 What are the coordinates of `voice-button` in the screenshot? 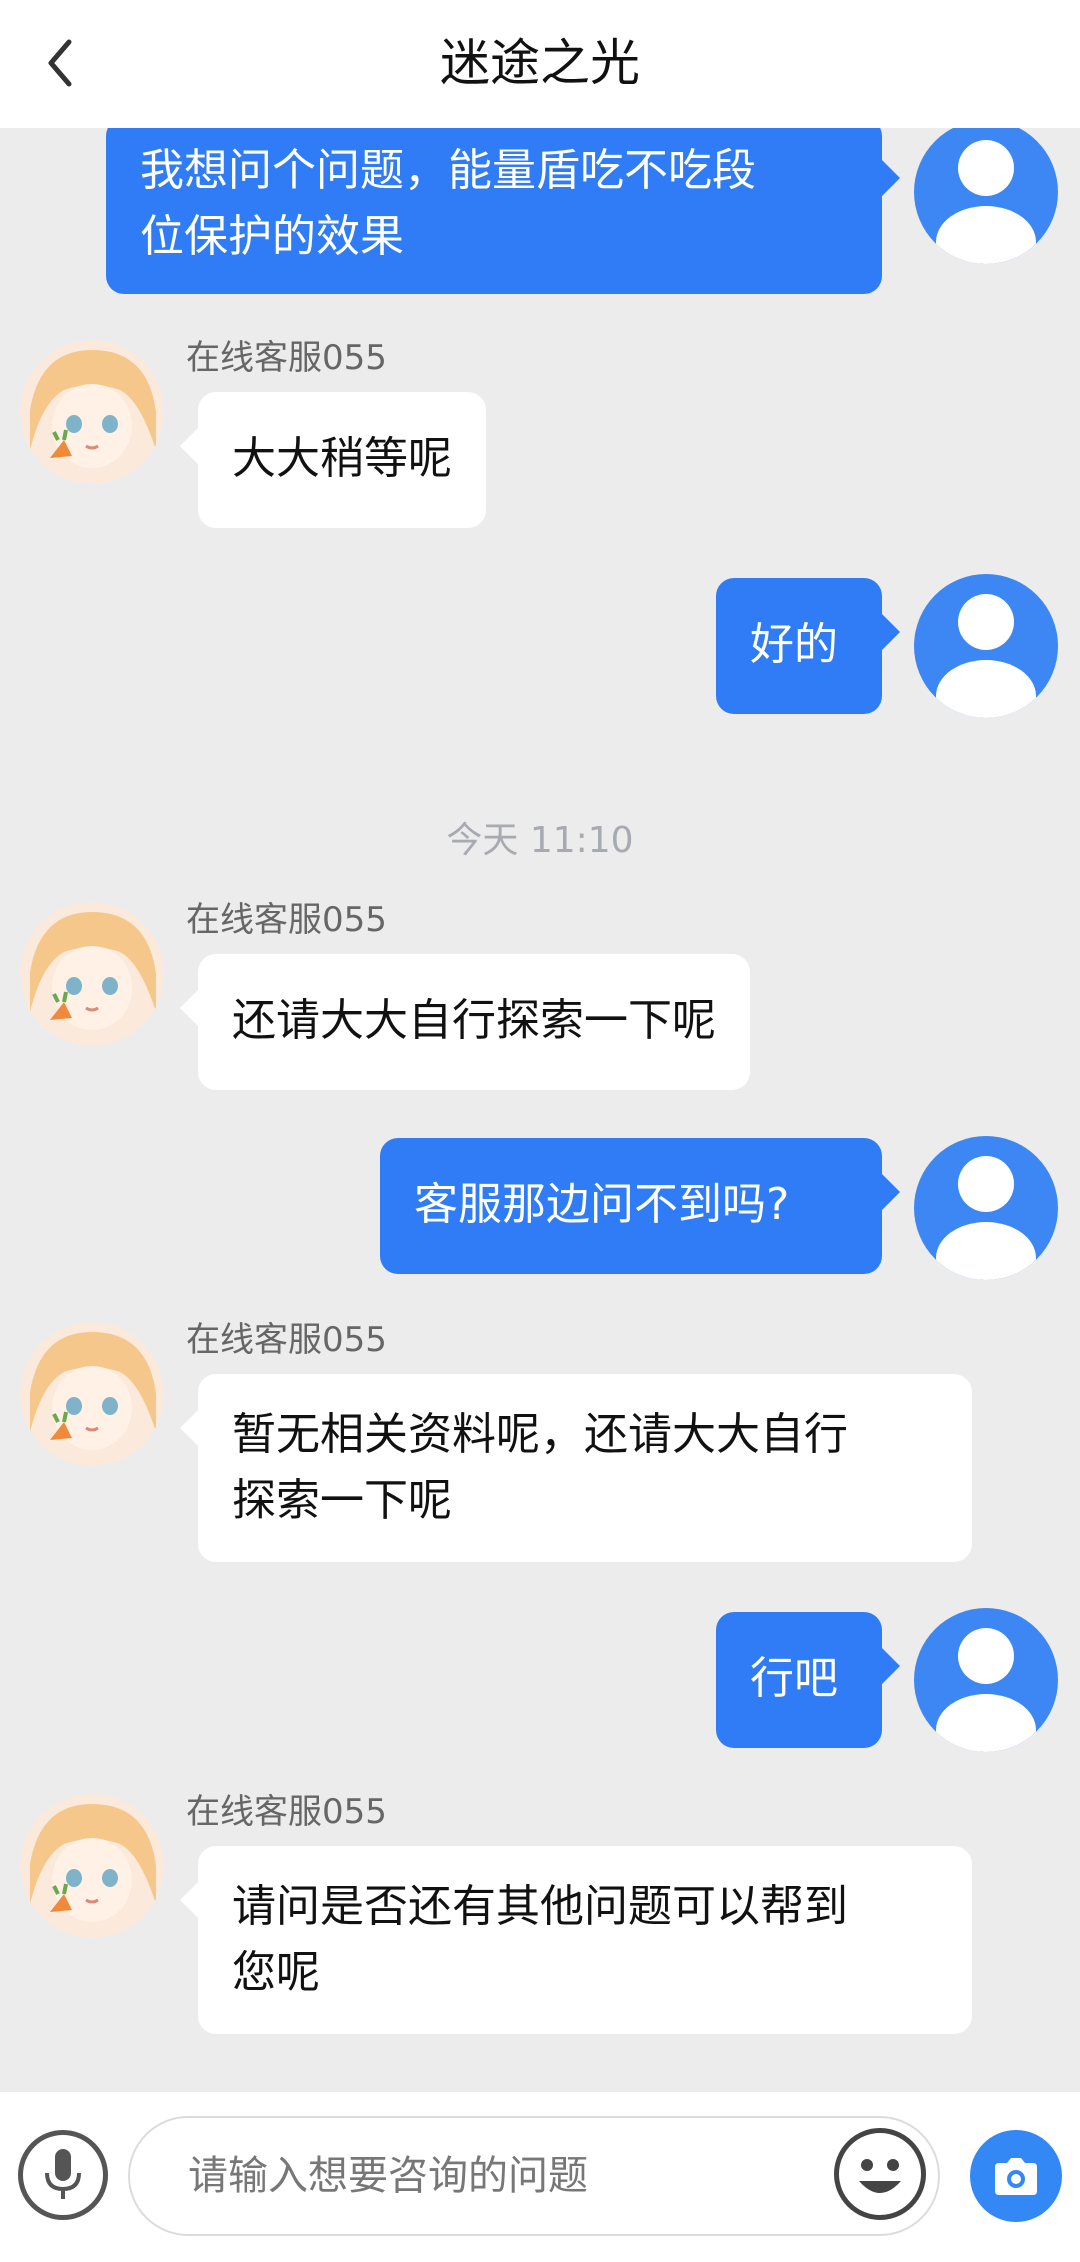 It's located at (63, 2175).